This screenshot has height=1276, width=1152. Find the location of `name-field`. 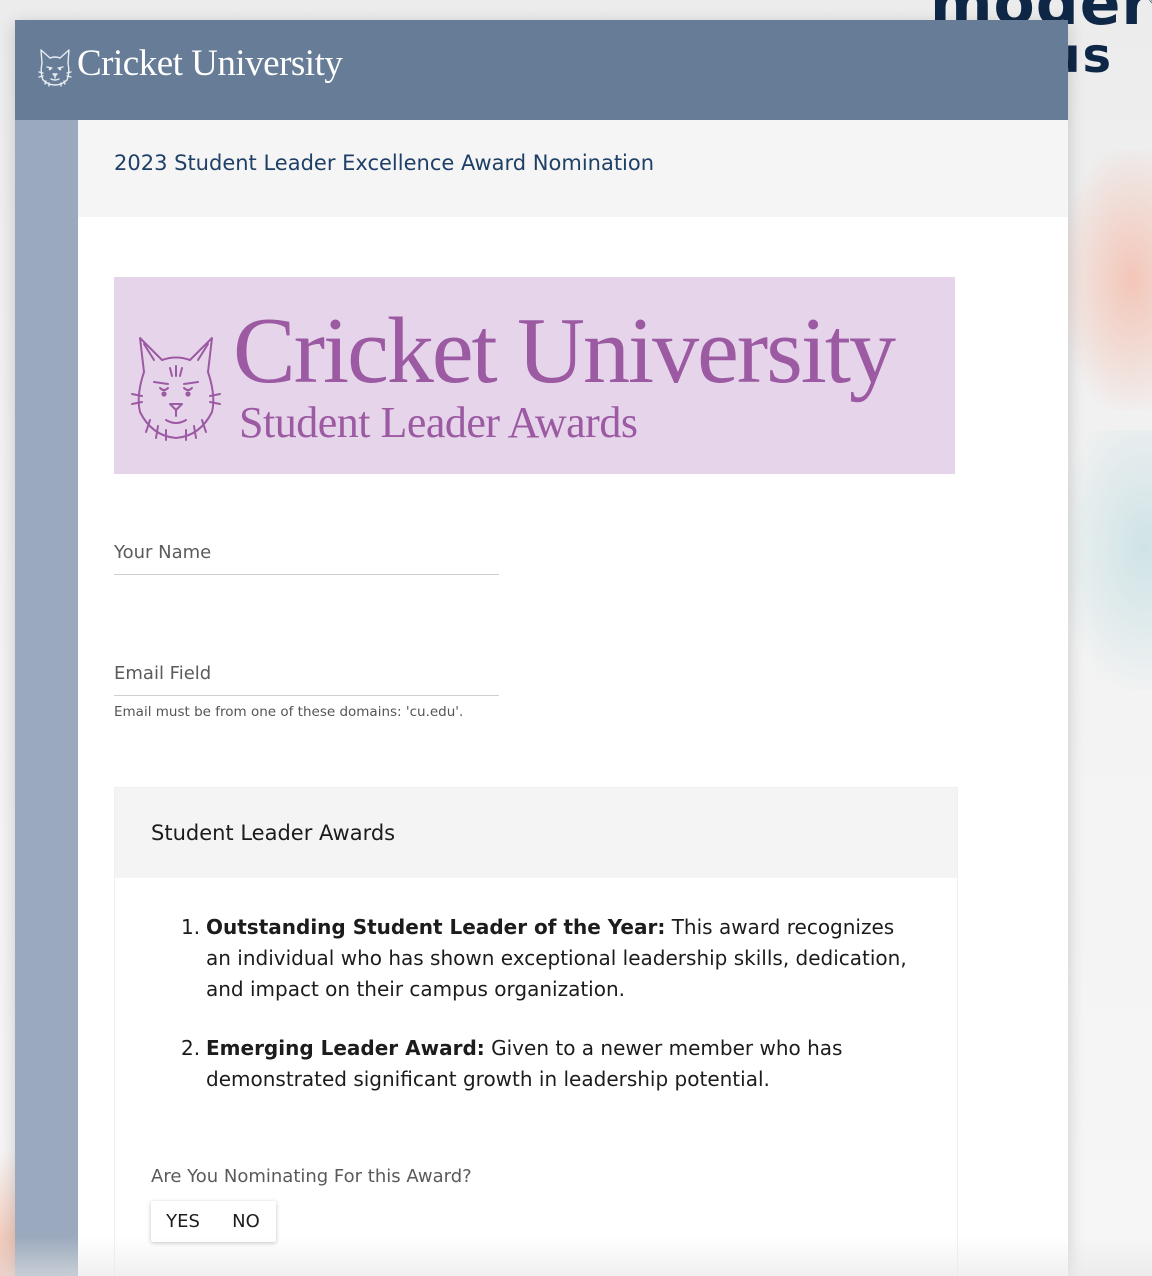

name-field is located at coordinates (306, 552).